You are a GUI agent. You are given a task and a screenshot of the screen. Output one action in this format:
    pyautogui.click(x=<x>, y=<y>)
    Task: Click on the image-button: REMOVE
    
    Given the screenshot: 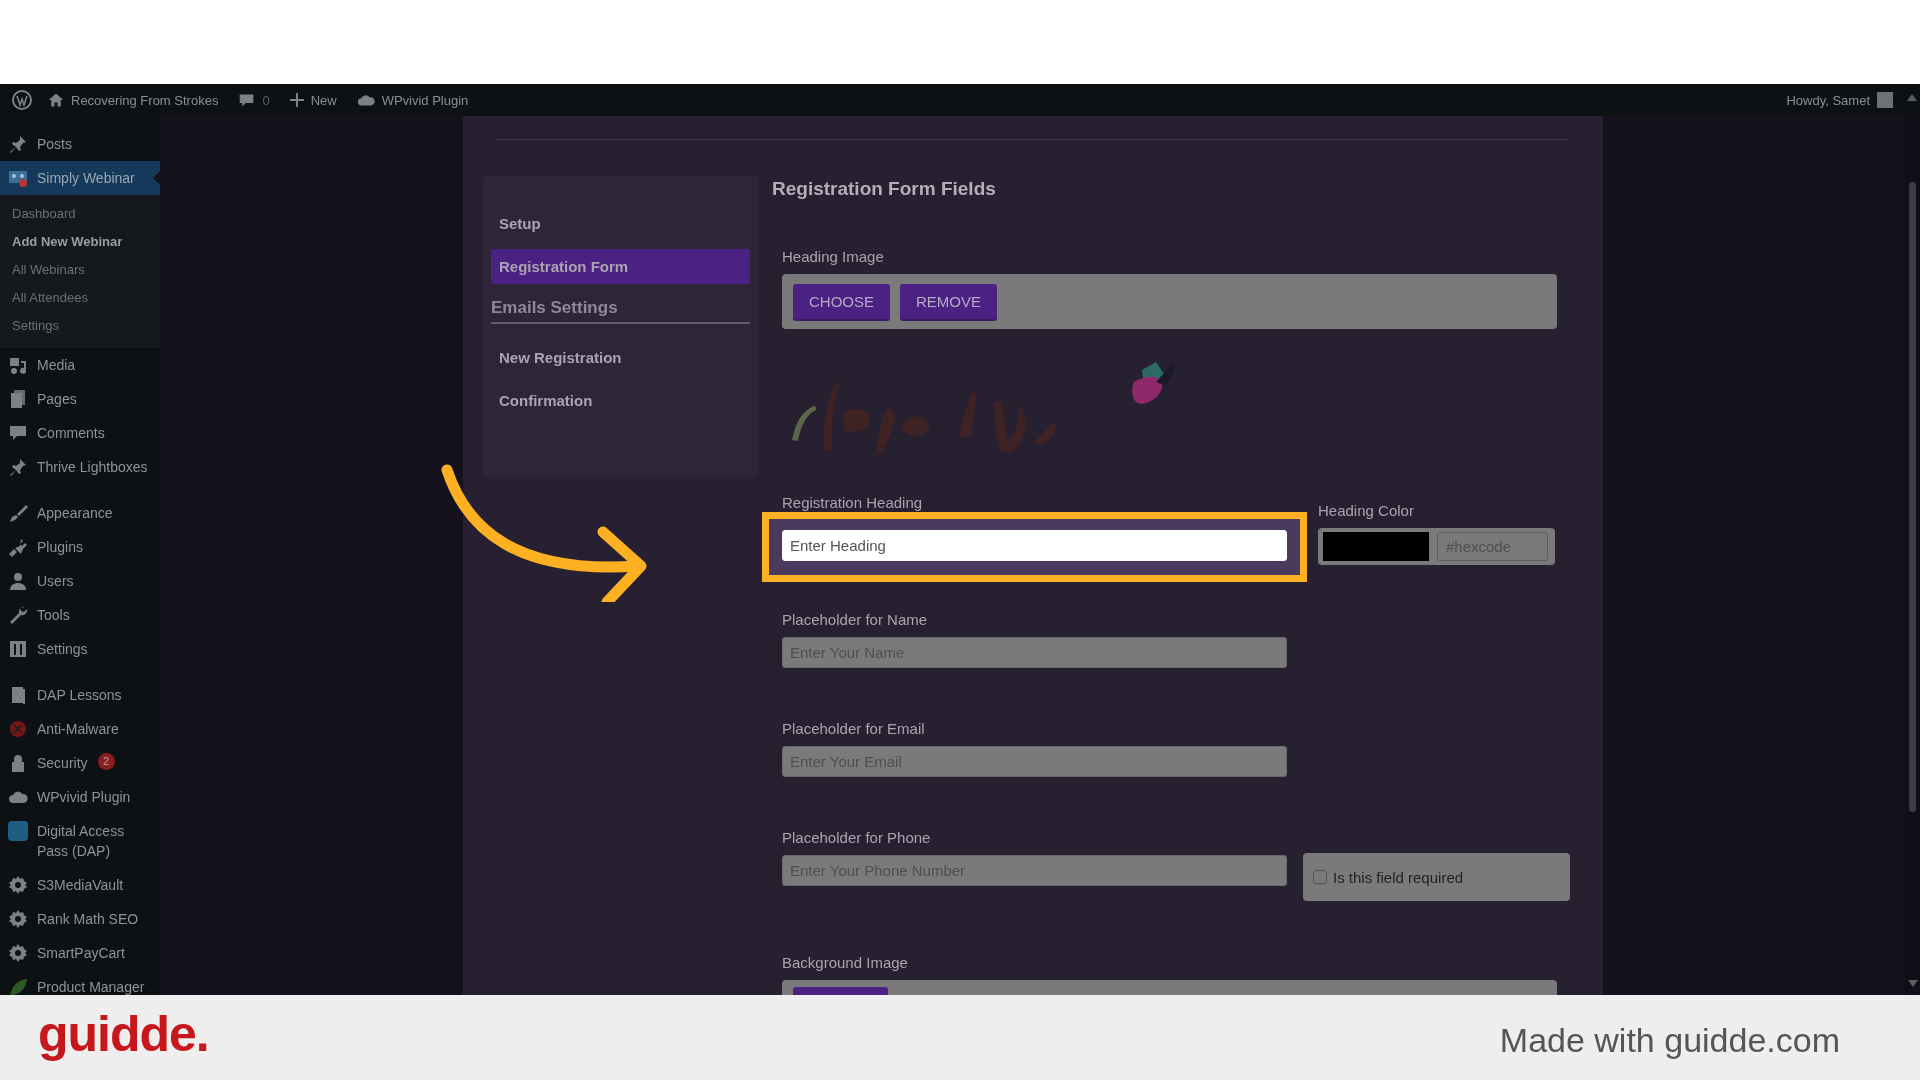 What is the action you would take?
    pyautogui.click(x=949, y=301)
    